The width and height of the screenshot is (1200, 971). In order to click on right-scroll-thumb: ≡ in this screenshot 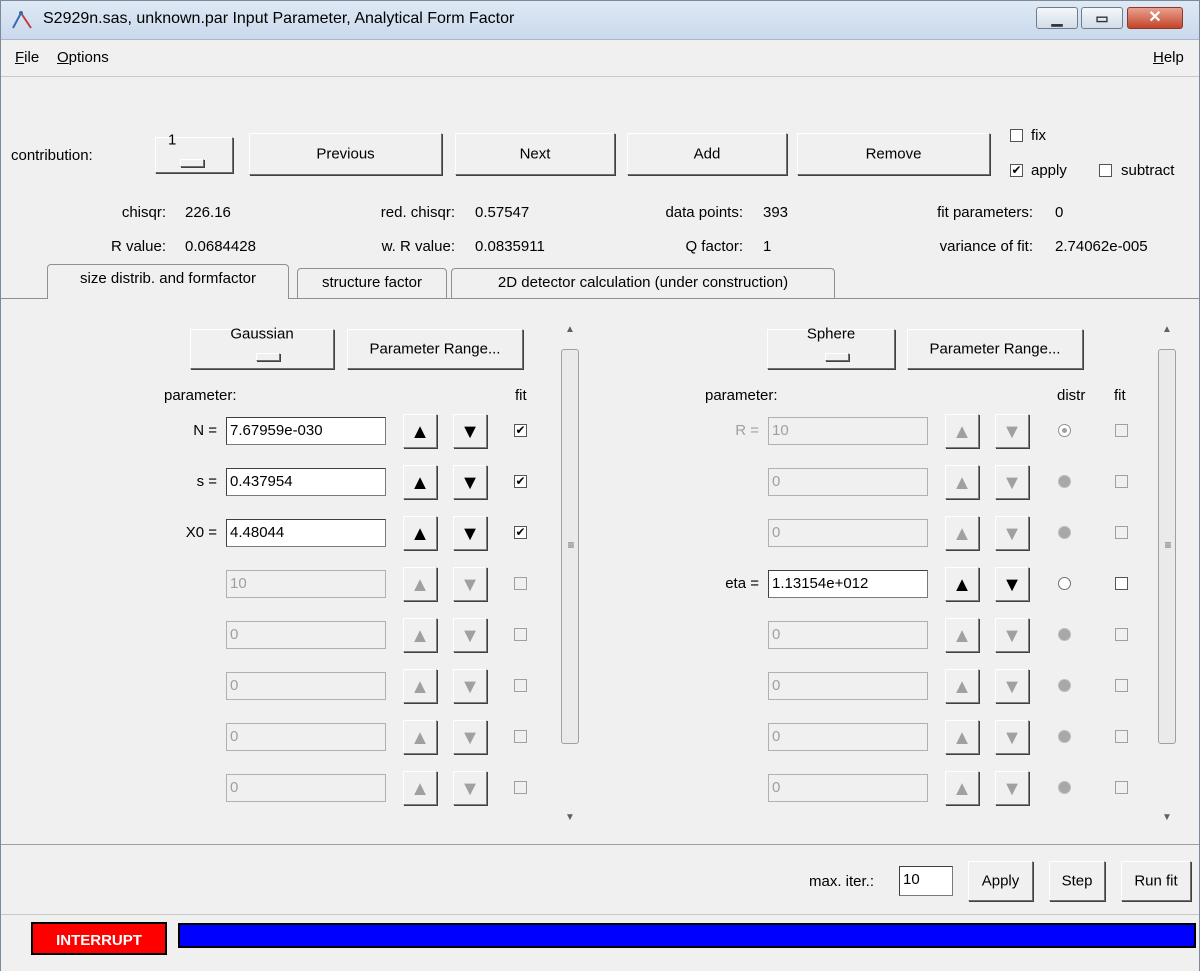, I will do `click(1167, 546)`.